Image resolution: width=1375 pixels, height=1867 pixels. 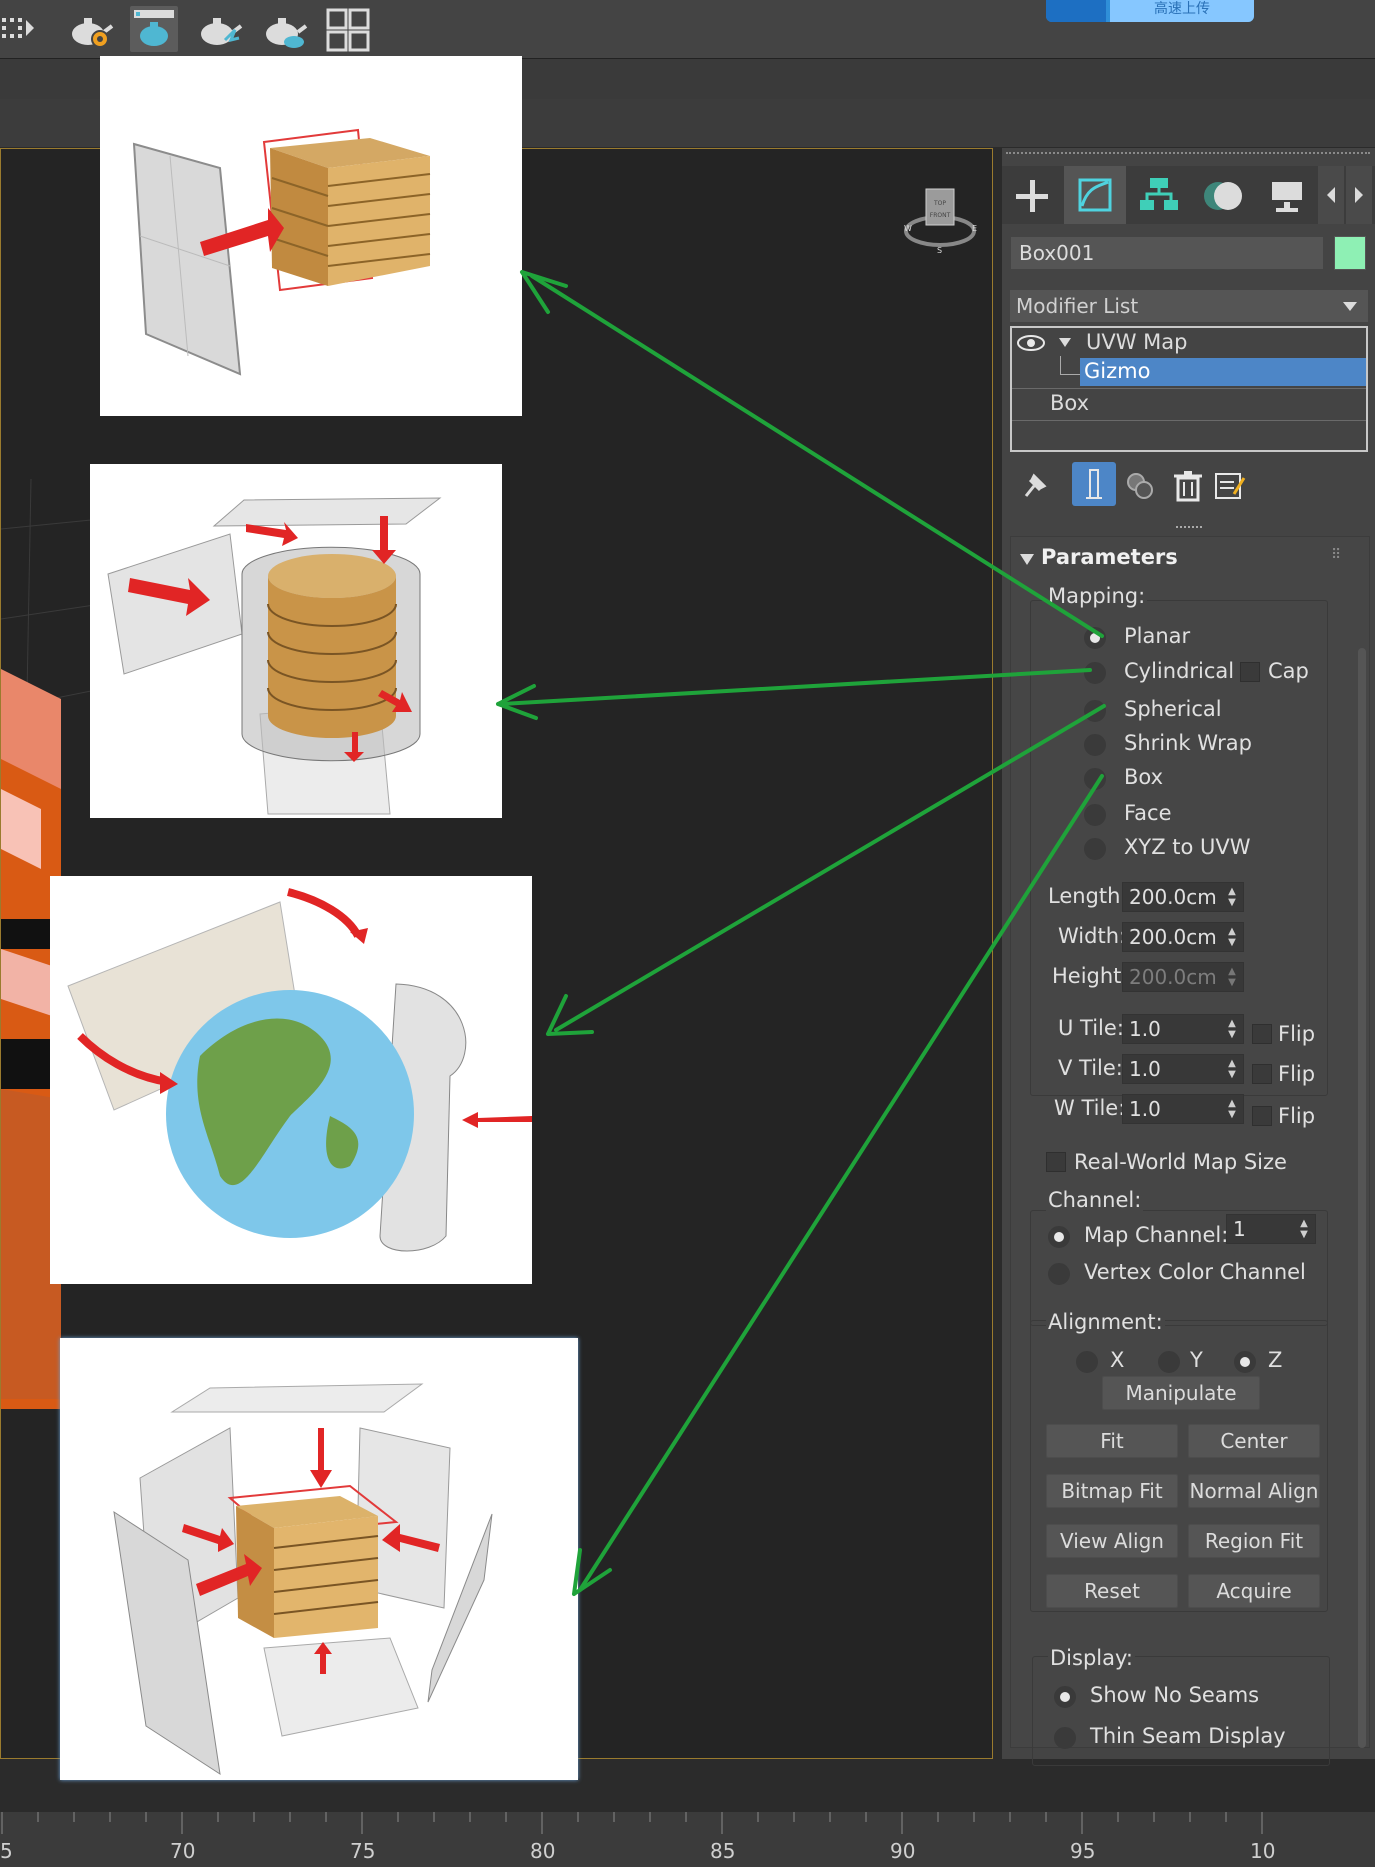 I want to click on fit-button: Fit, so click(x=1112, y=1441).